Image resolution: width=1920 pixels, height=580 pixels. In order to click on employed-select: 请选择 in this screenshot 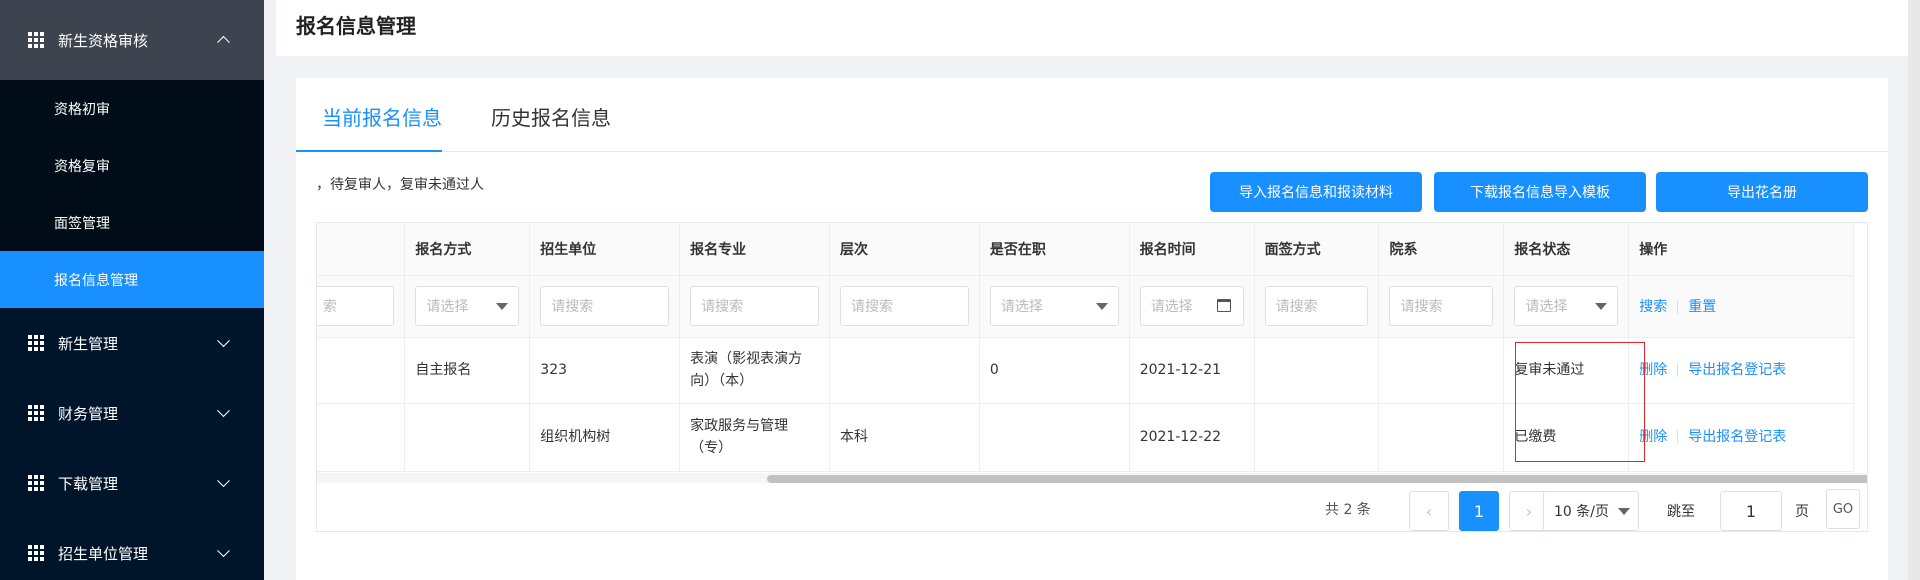, I will do `click(1054, 306)`.